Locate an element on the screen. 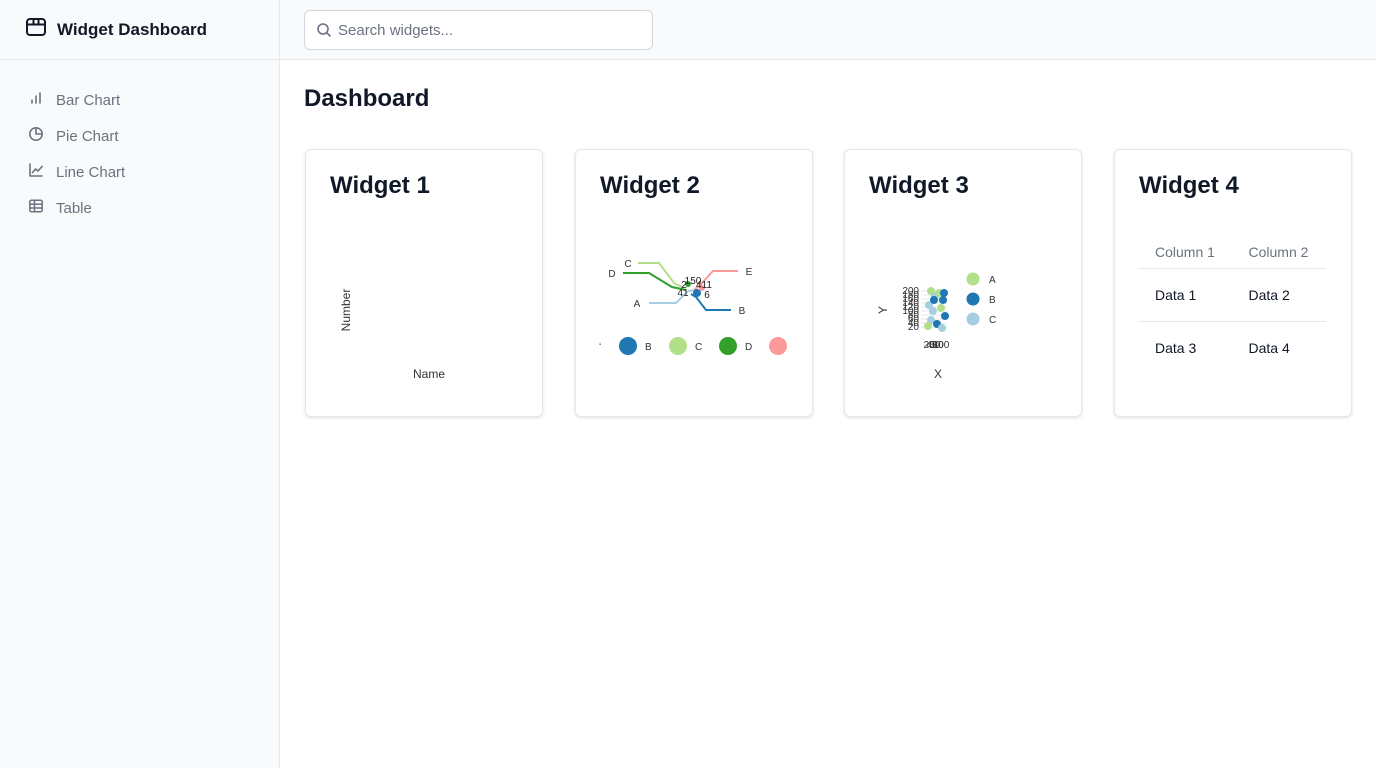 This screenshot has width=1376, height=768. line-chart-icon is located at coordinates (36, 172).